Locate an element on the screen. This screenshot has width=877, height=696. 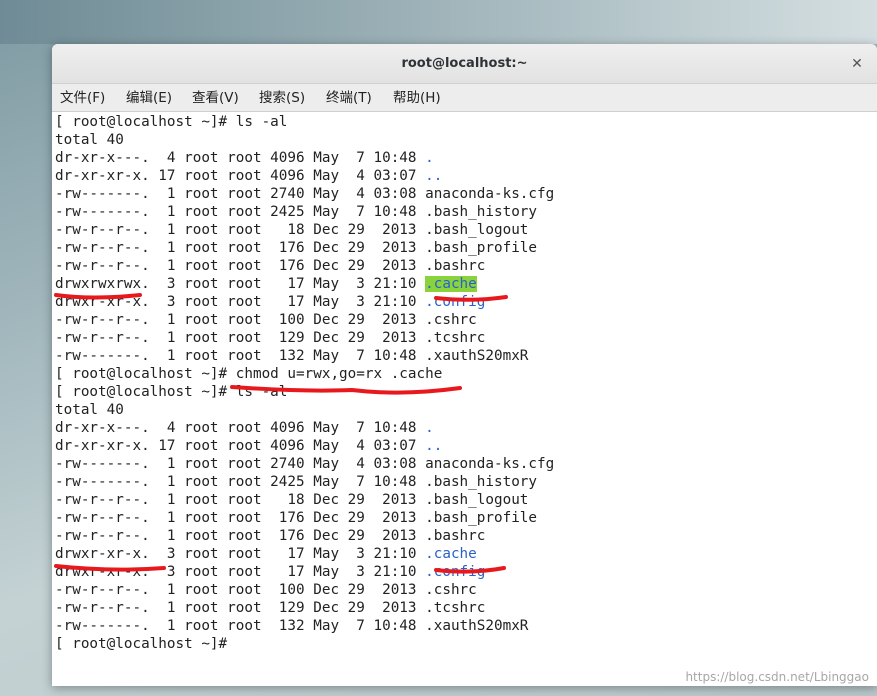
close-icon: ✕ is located at coordinates (857, 64).